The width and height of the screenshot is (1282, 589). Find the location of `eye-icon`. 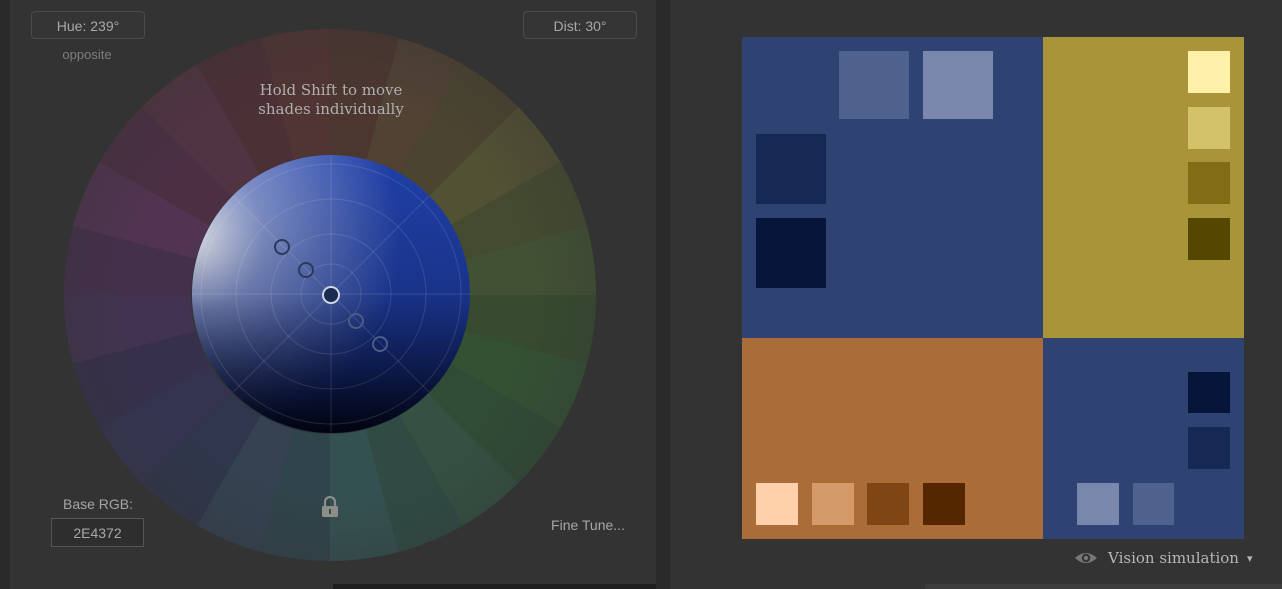

eye-icon is located at coordinates (1086, 558).